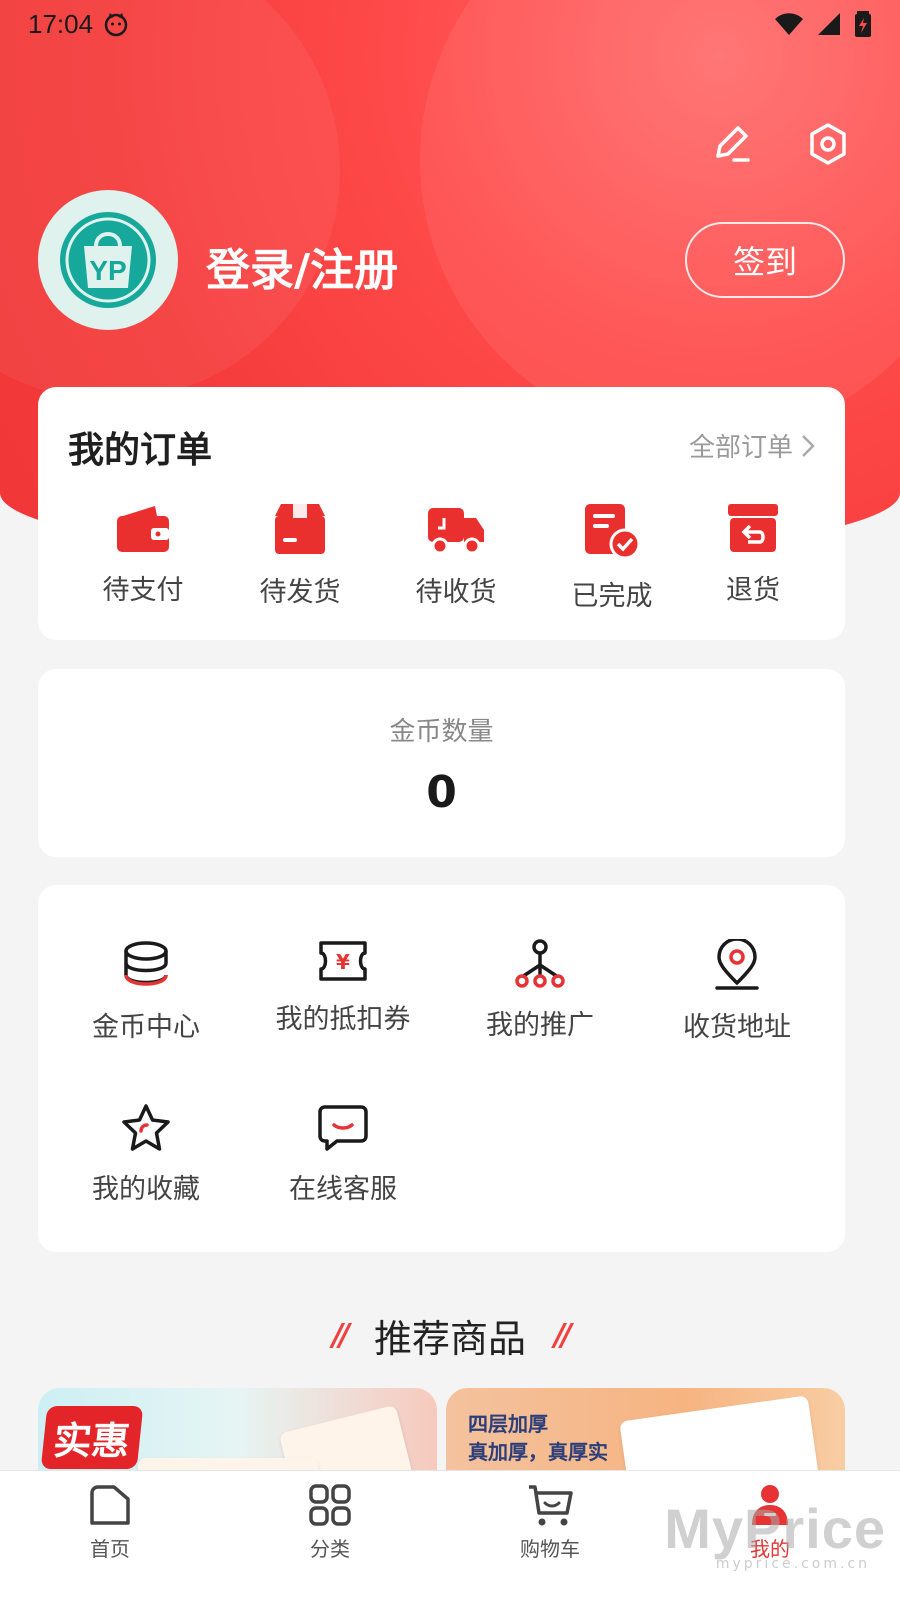 The image size is (900, 1600). Describe the element at coordinates (441, 792) in the screenshot. I see `coins-value: 0` at that location.